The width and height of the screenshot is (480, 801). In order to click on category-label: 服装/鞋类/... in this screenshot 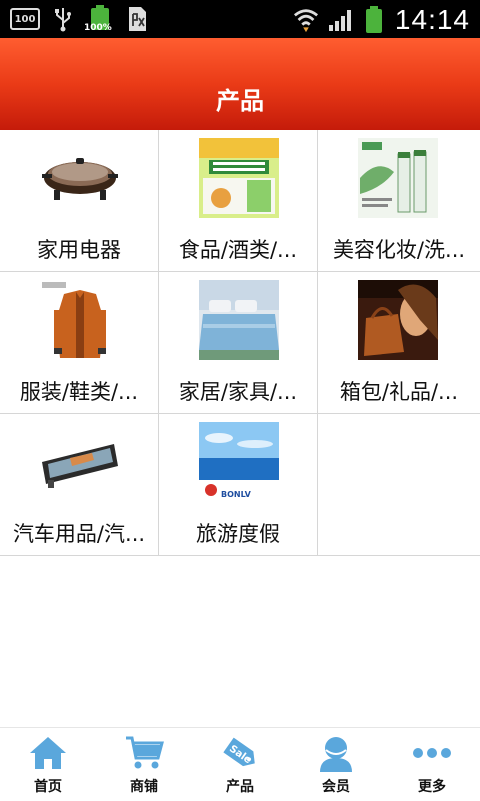, I will do `click(79, 392)`.